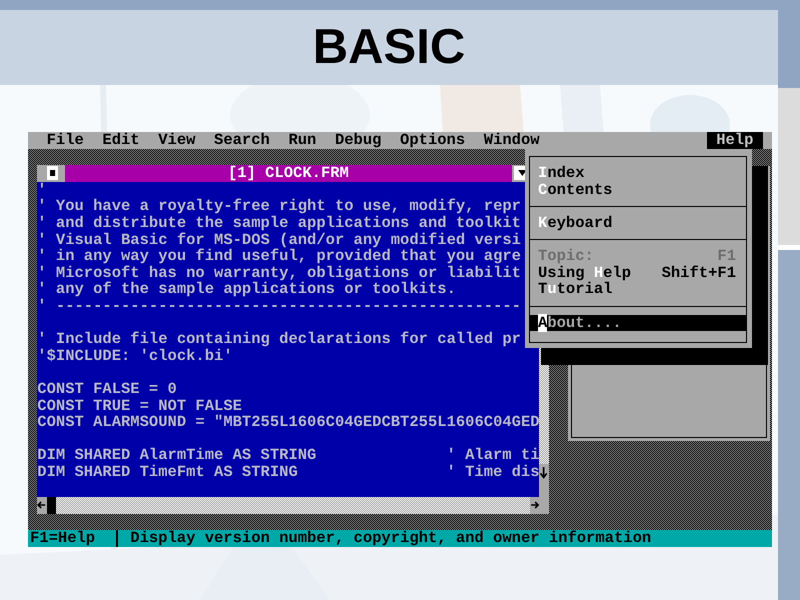 This screenshot has height=600, width=800. I want to click on key-hint: F1=Help, so click(62, 538).